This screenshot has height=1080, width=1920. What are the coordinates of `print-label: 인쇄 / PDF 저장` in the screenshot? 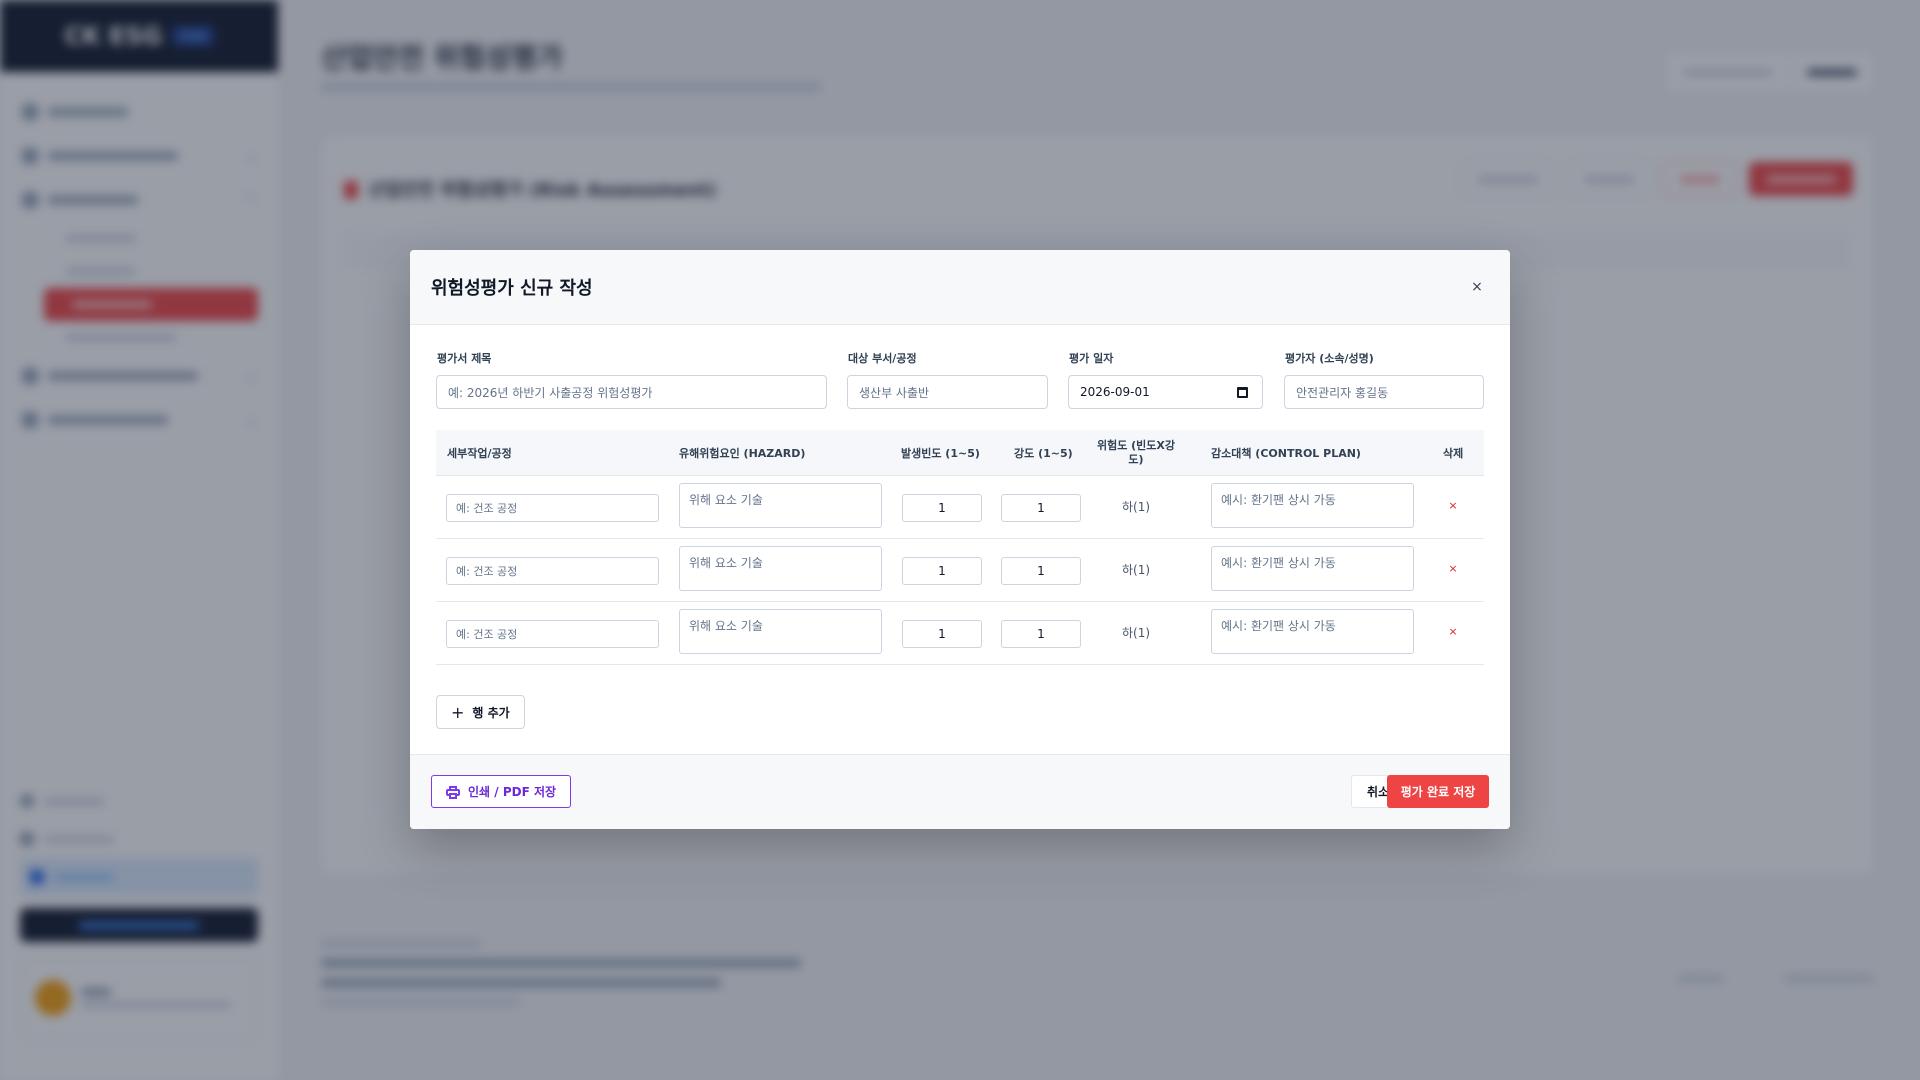 It's located at (512, 792).